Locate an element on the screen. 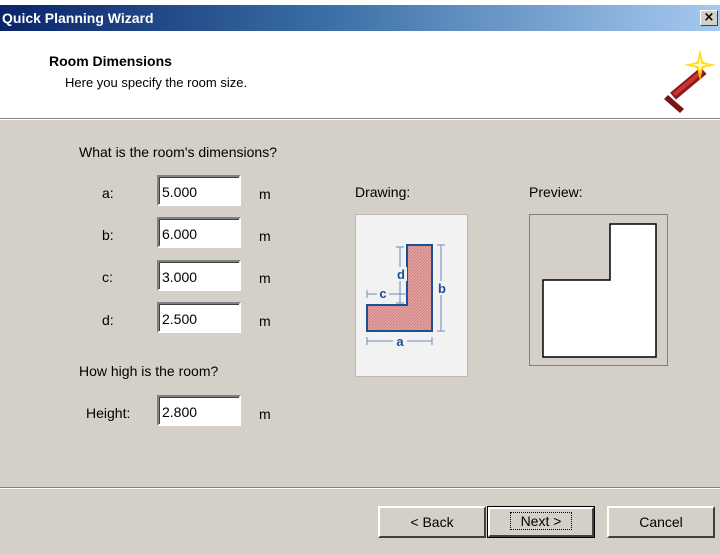 This screenshot has height=554, width=720. dimension-a-input is located at coordinates (199, 190).